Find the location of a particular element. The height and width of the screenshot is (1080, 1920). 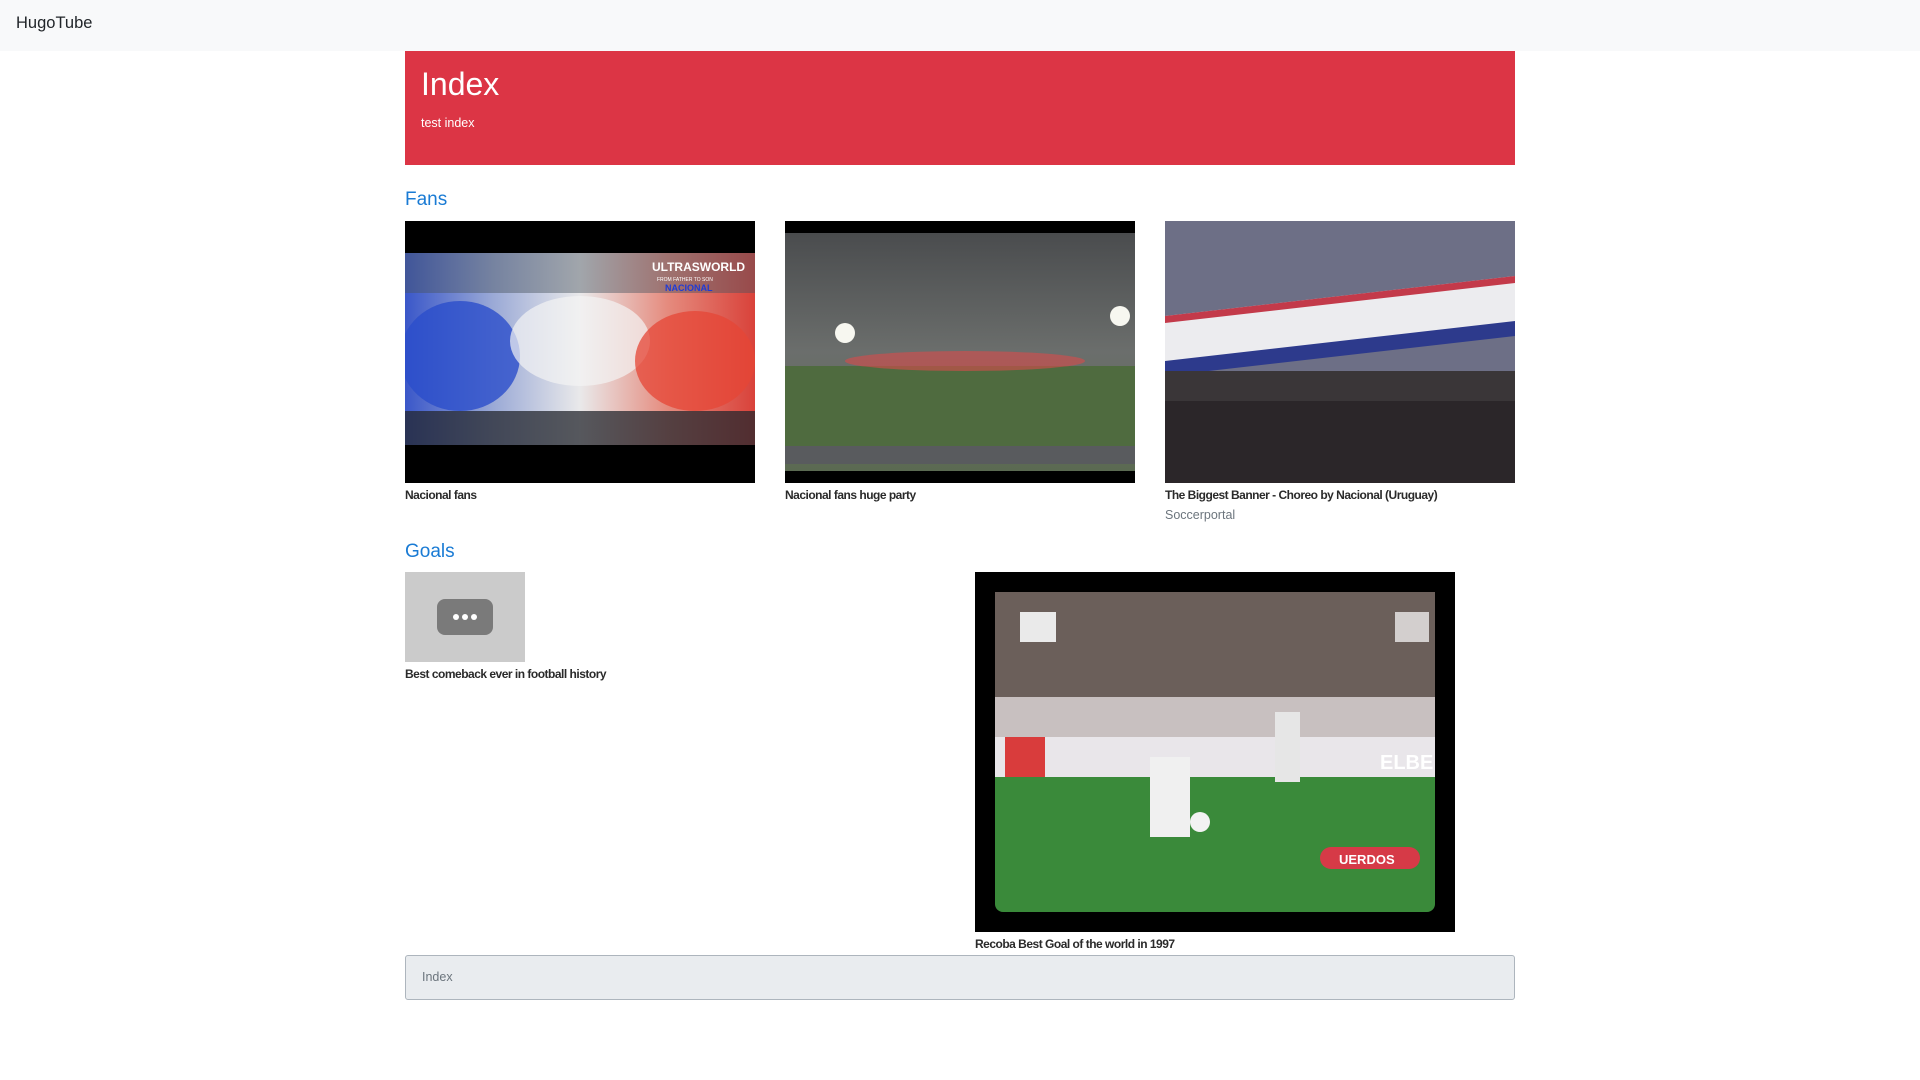

footer-bar: Index is located at coordinates (960, 977).